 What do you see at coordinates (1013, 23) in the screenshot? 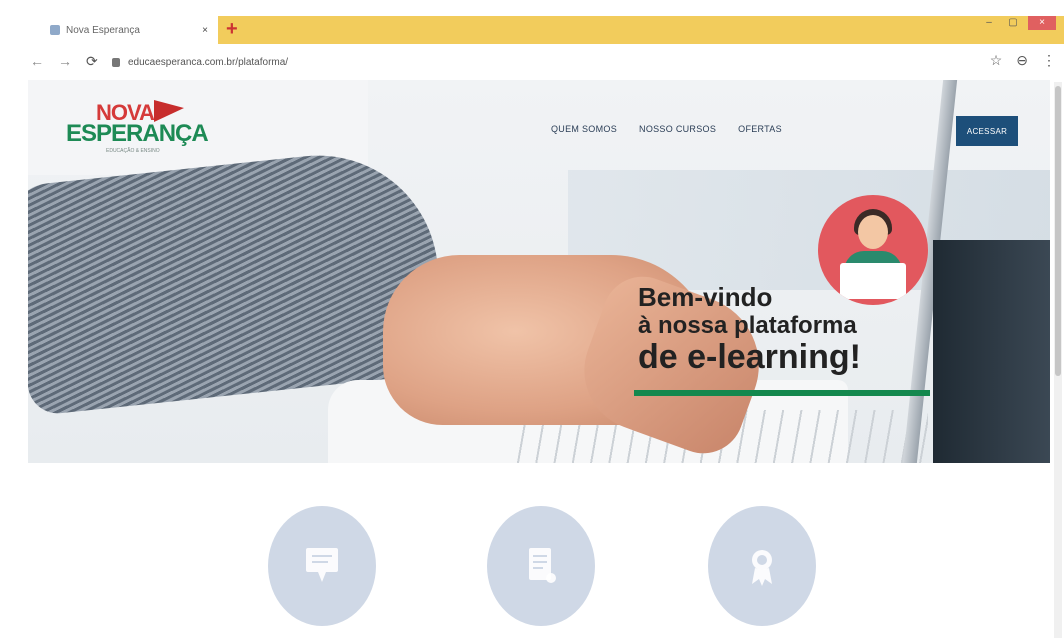
I see `maximize-button: ▢` at bounding box center [1013, 23].